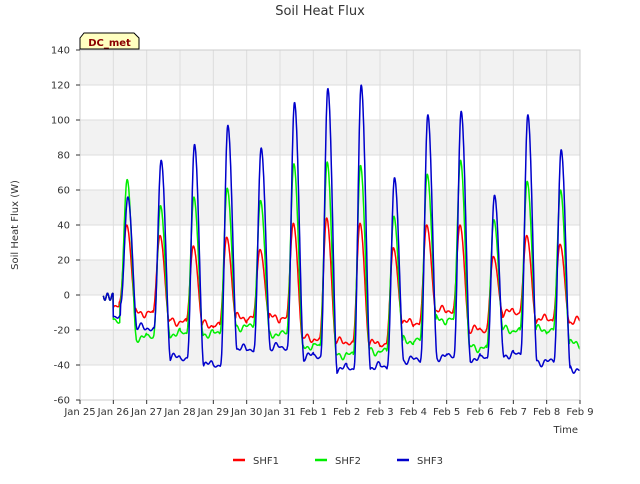 The width and height of the screenshot is (640, 484). I want to click on y-axis-label: Soil Heat Flux (W), so click(15, 225).